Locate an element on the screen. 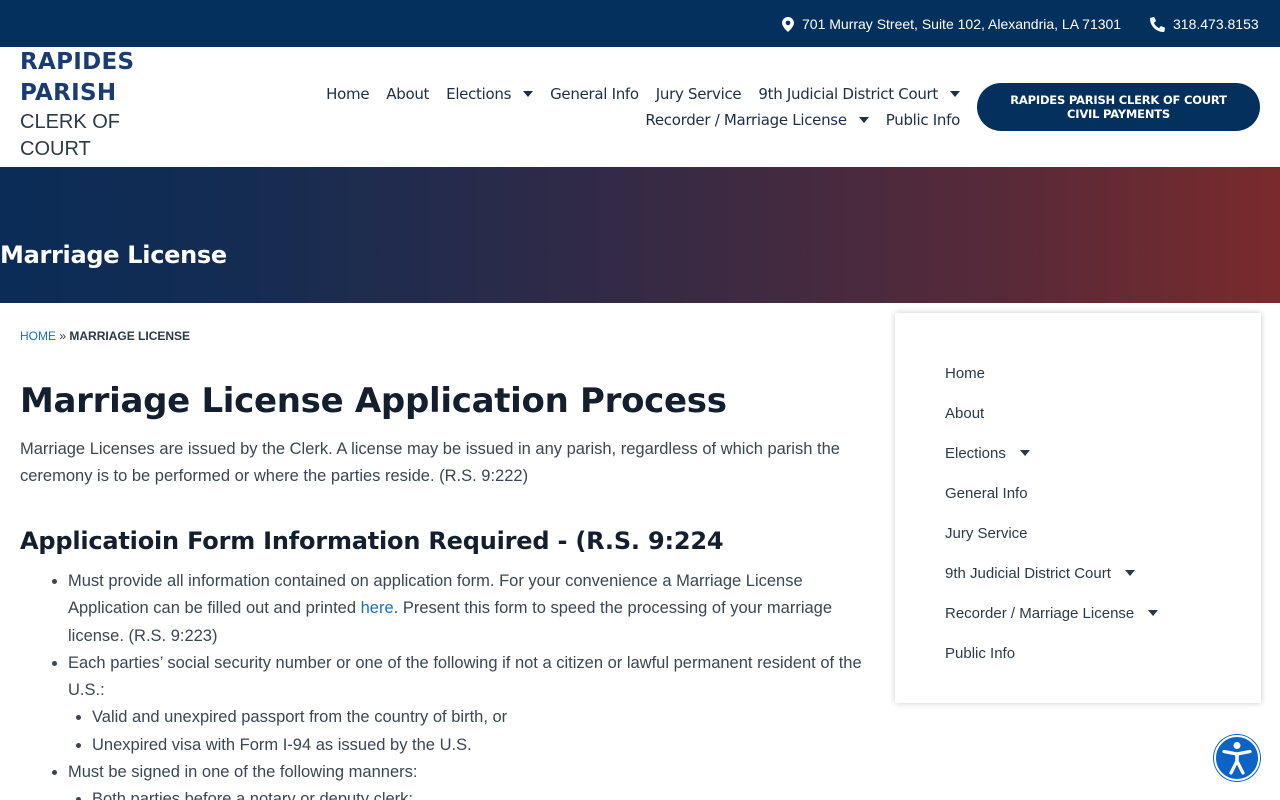 This screenshot has height=800, width=1280. nav-public-info: Public Info is located at coordinates (923, 120).